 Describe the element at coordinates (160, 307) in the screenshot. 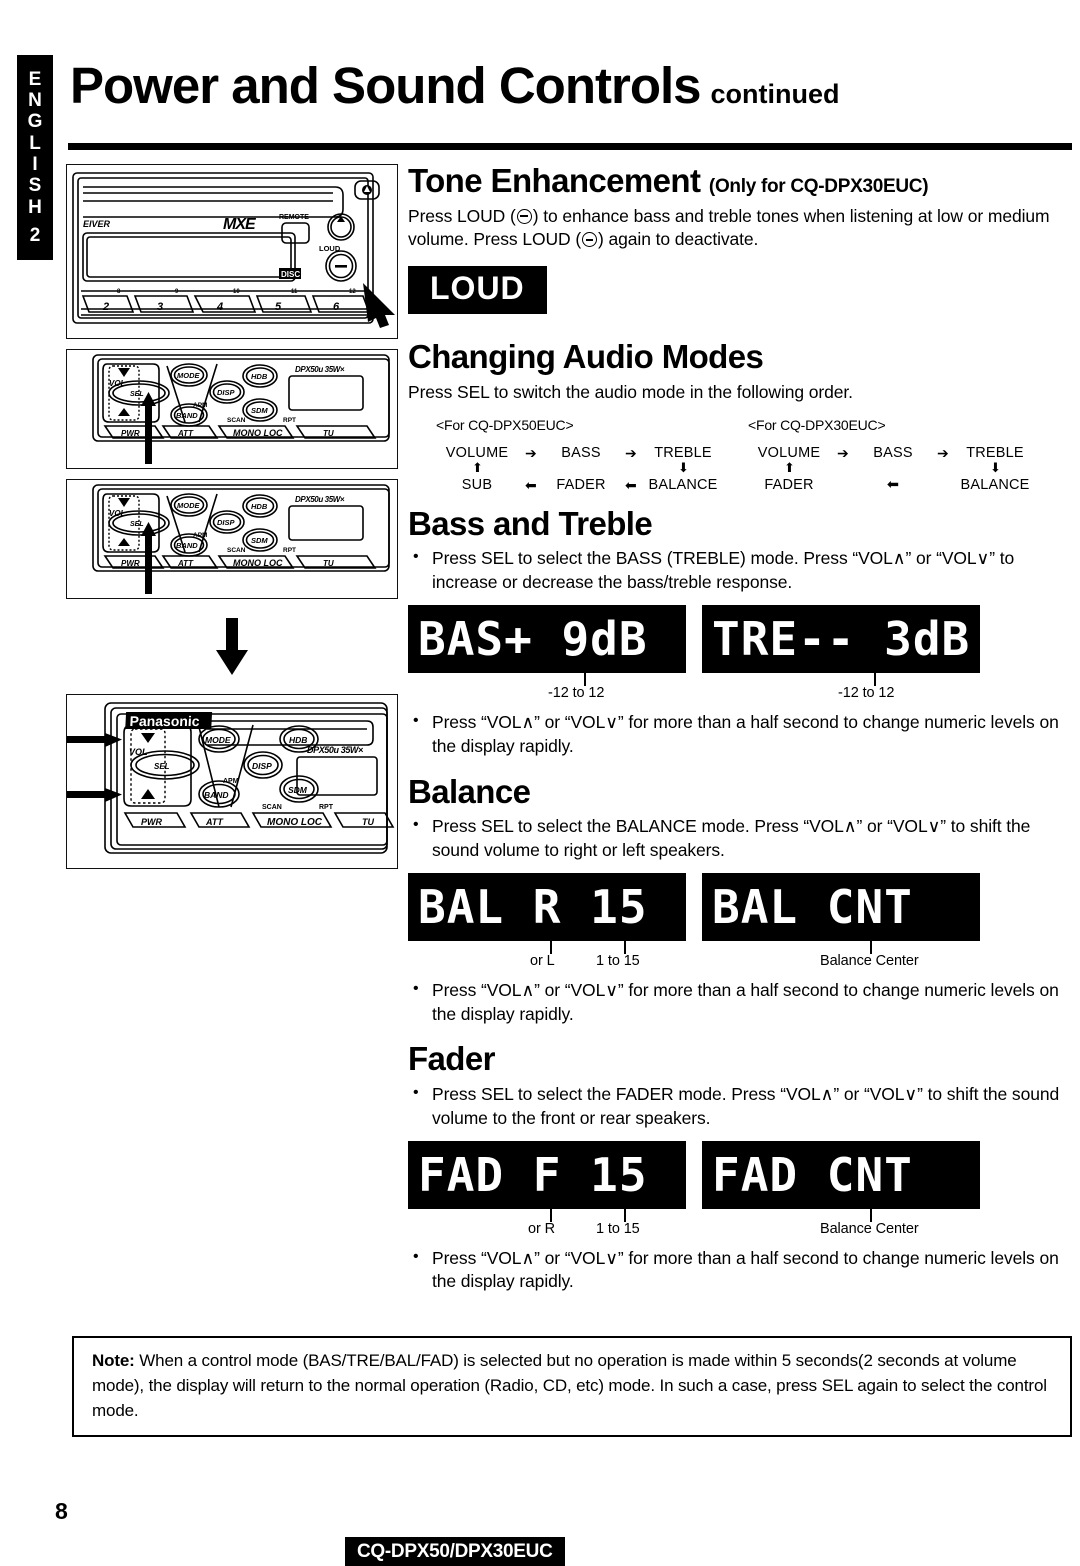

I see `preset-3: 3` at that location.